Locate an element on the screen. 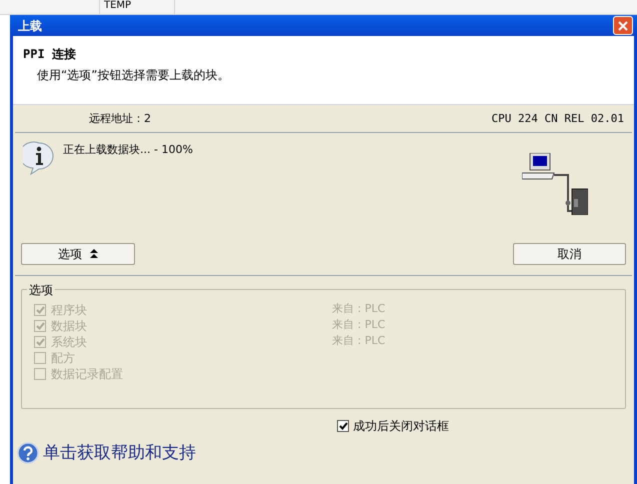  pc-plc-connection-drawing is located at coordinates (555, 183).